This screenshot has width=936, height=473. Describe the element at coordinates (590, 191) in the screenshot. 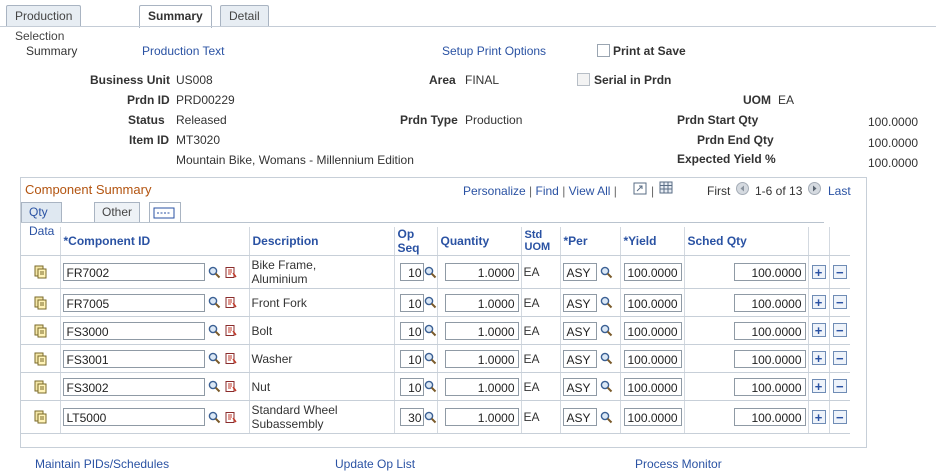

I see `view-all-link: View All` at that location.